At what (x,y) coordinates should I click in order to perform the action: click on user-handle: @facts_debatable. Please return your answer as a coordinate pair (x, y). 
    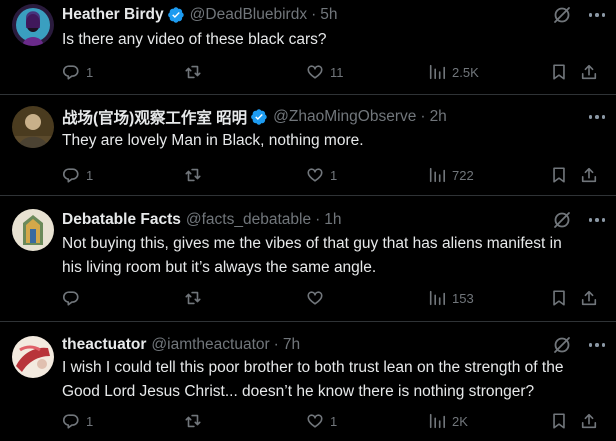
    Looking at the image, I should click on (248, 220).